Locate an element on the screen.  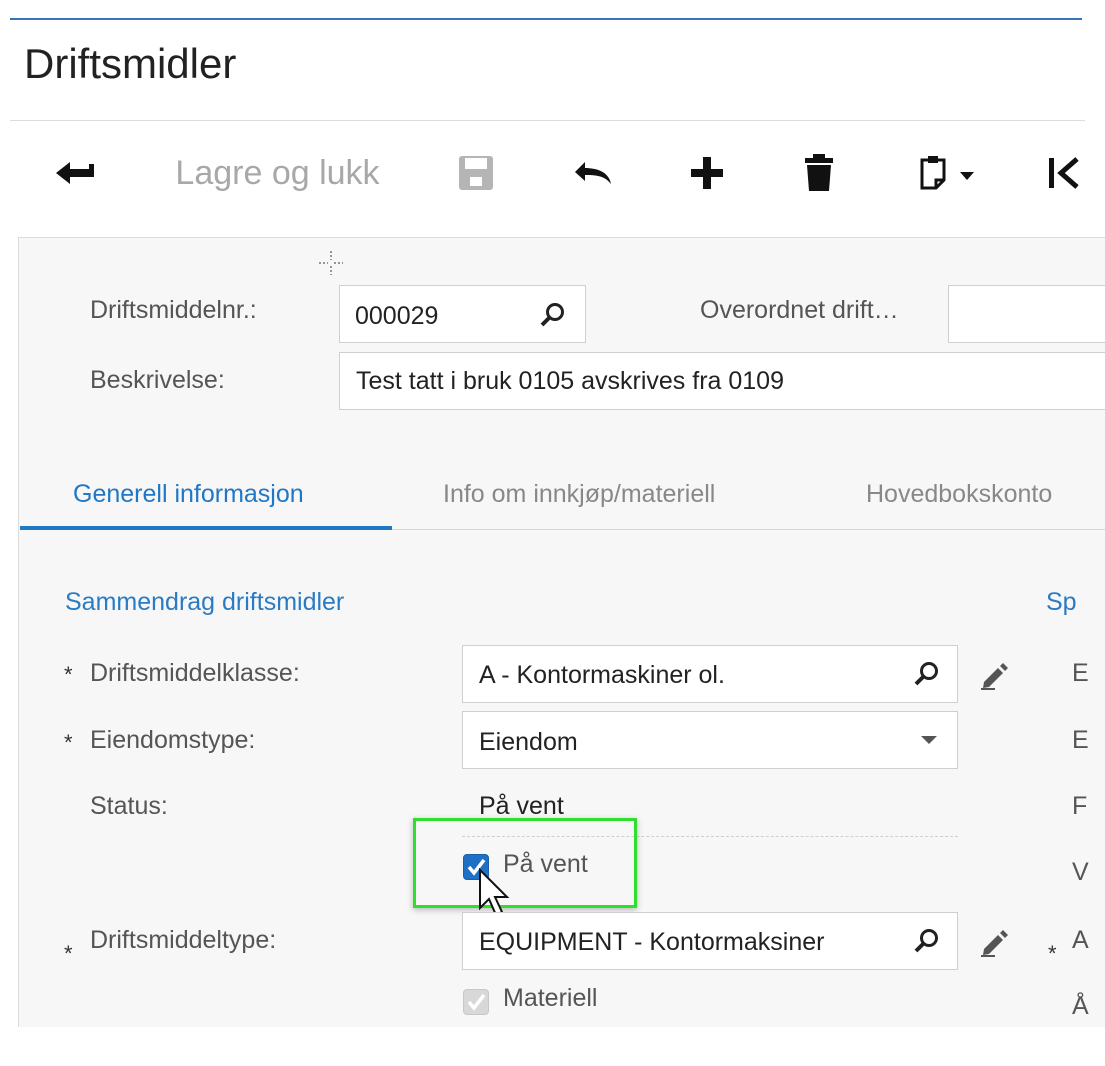
trash-icon is located at coordinates (819, 172).